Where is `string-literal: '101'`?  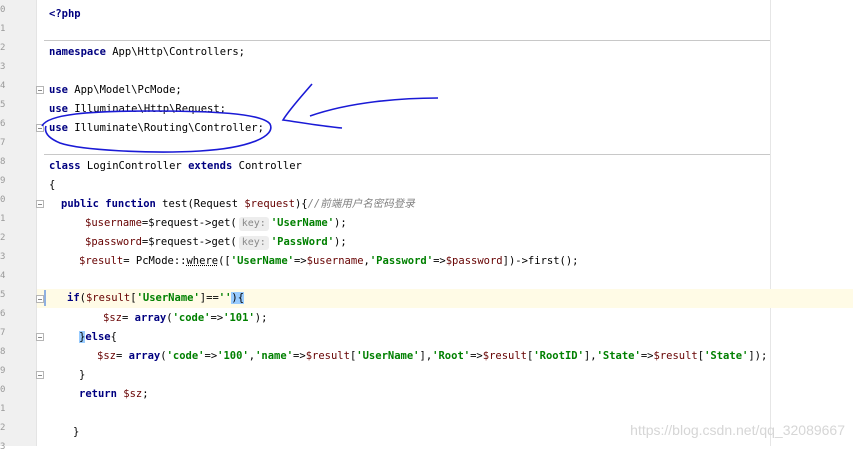
string-literal: '101' is located at coordinates (239, 318).